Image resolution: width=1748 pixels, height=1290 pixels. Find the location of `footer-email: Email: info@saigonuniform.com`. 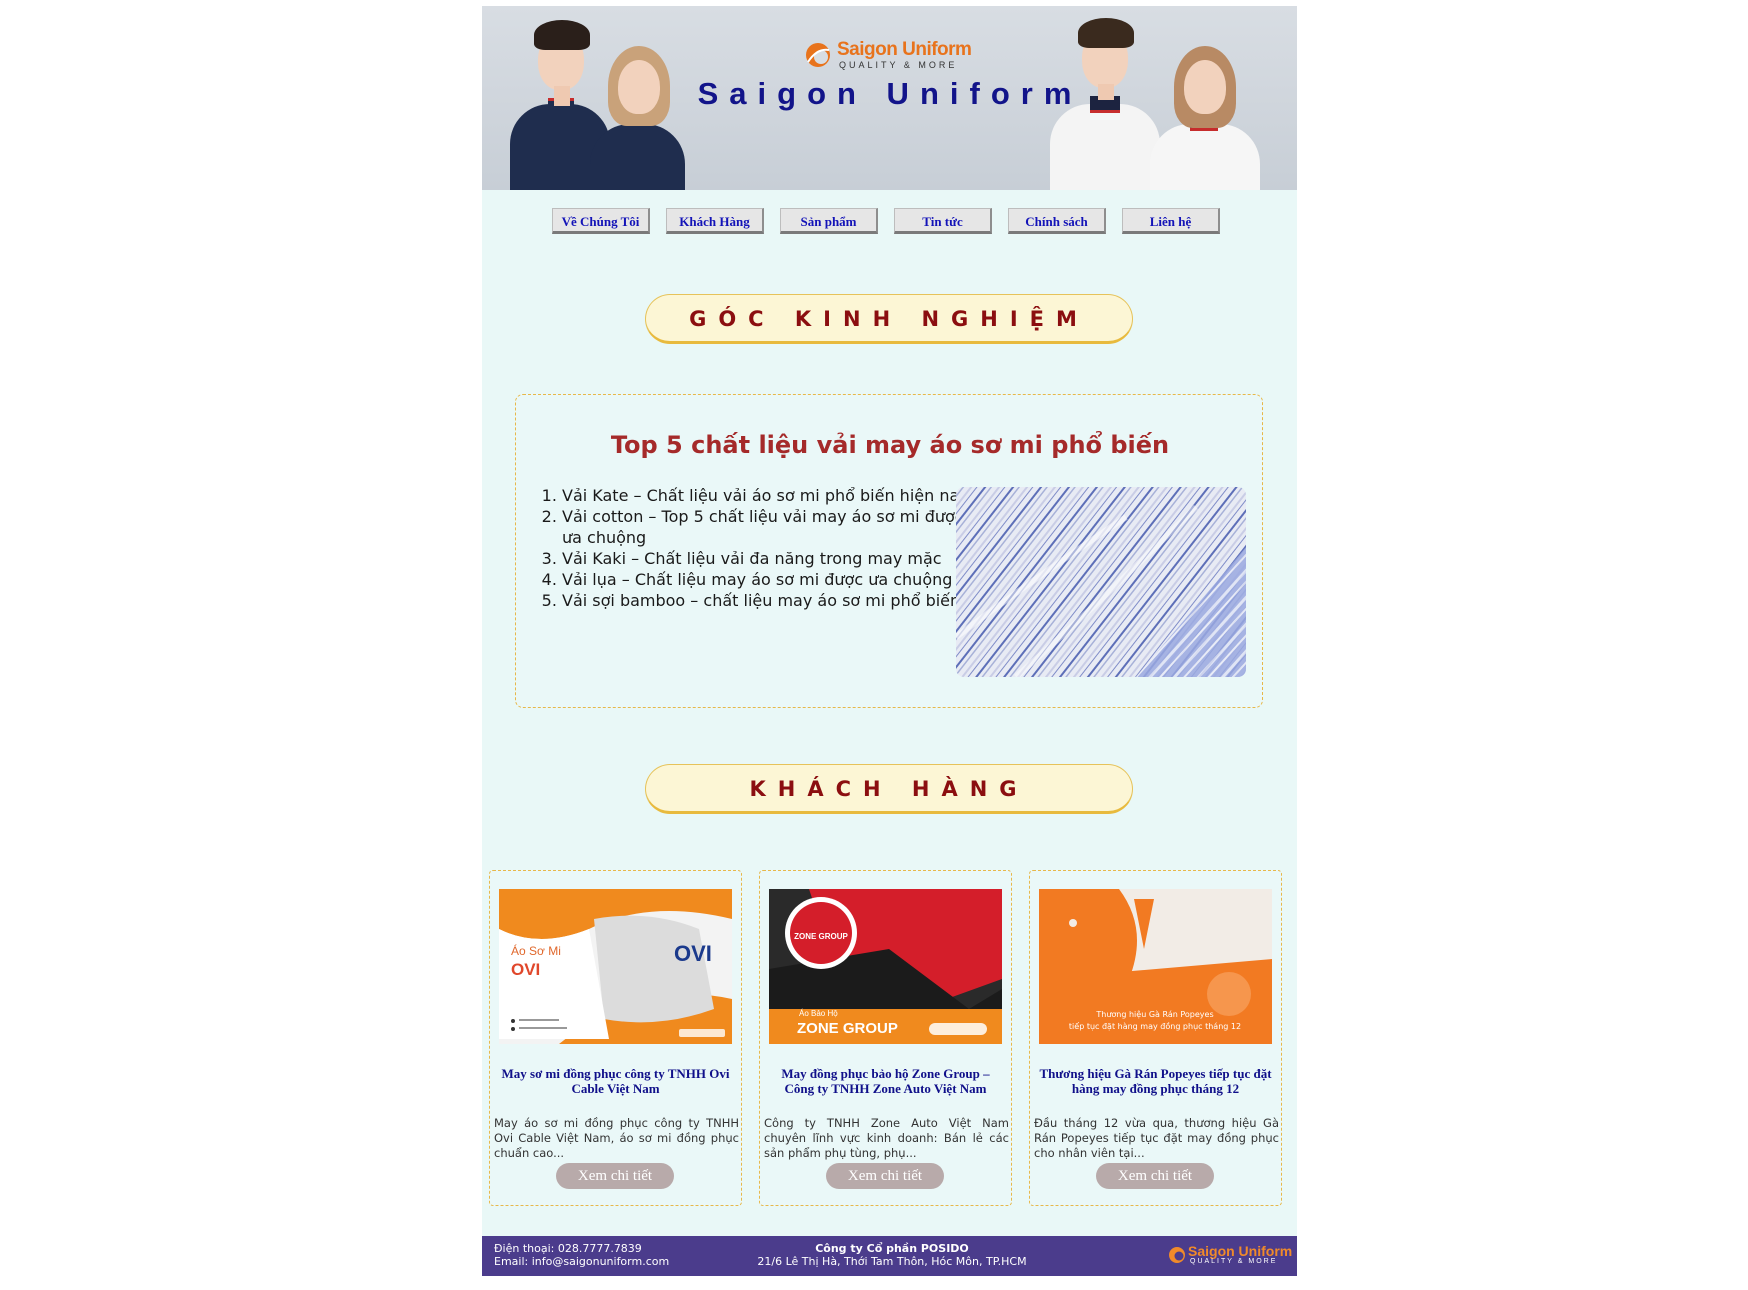

footer-email: Email: info@saigonuniform.com is located at coordinates (581, 1261).